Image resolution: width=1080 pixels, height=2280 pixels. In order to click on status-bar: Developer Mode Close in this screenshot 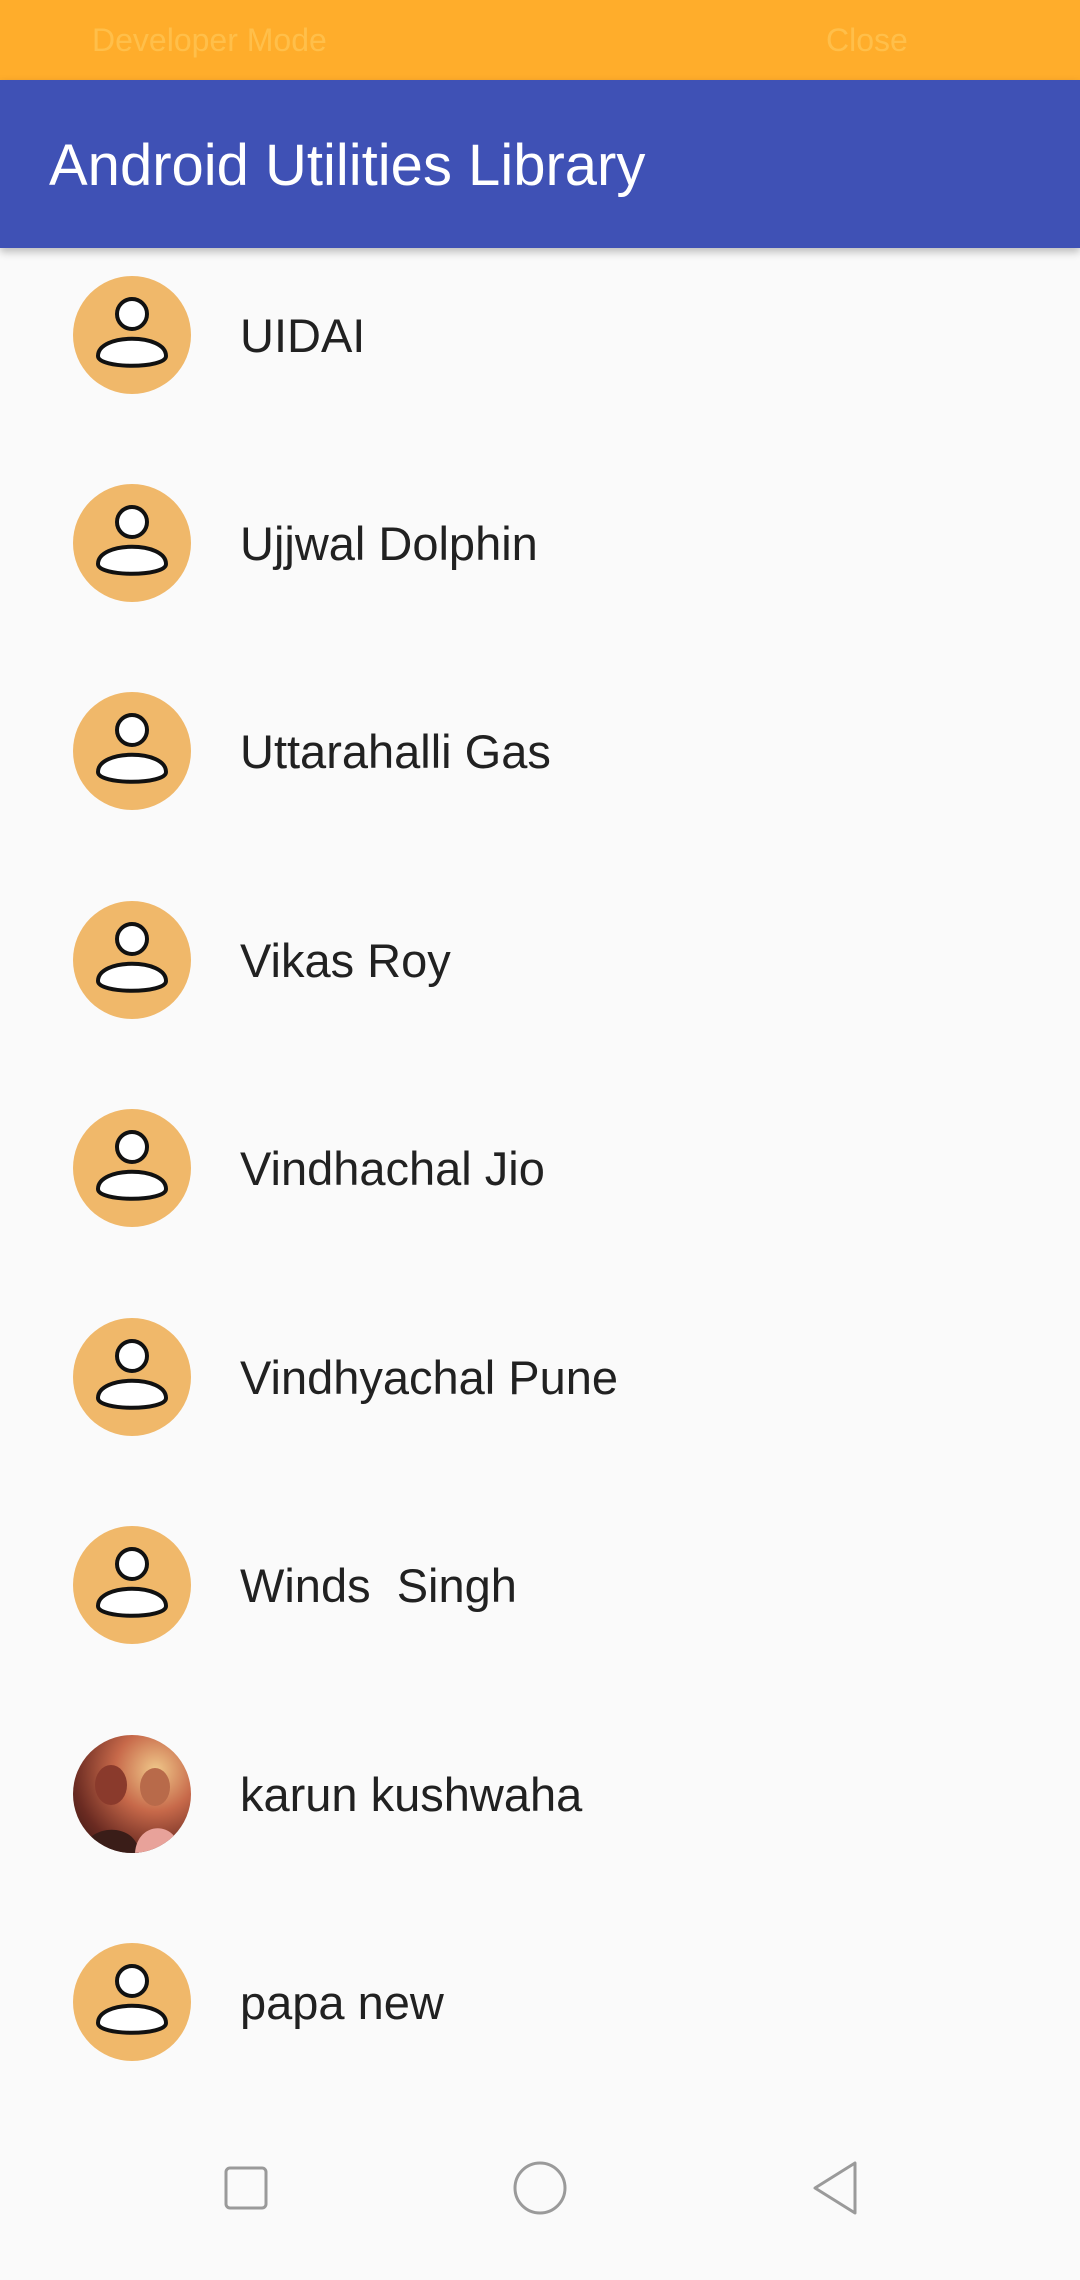, I will do `click(540, 40)`.